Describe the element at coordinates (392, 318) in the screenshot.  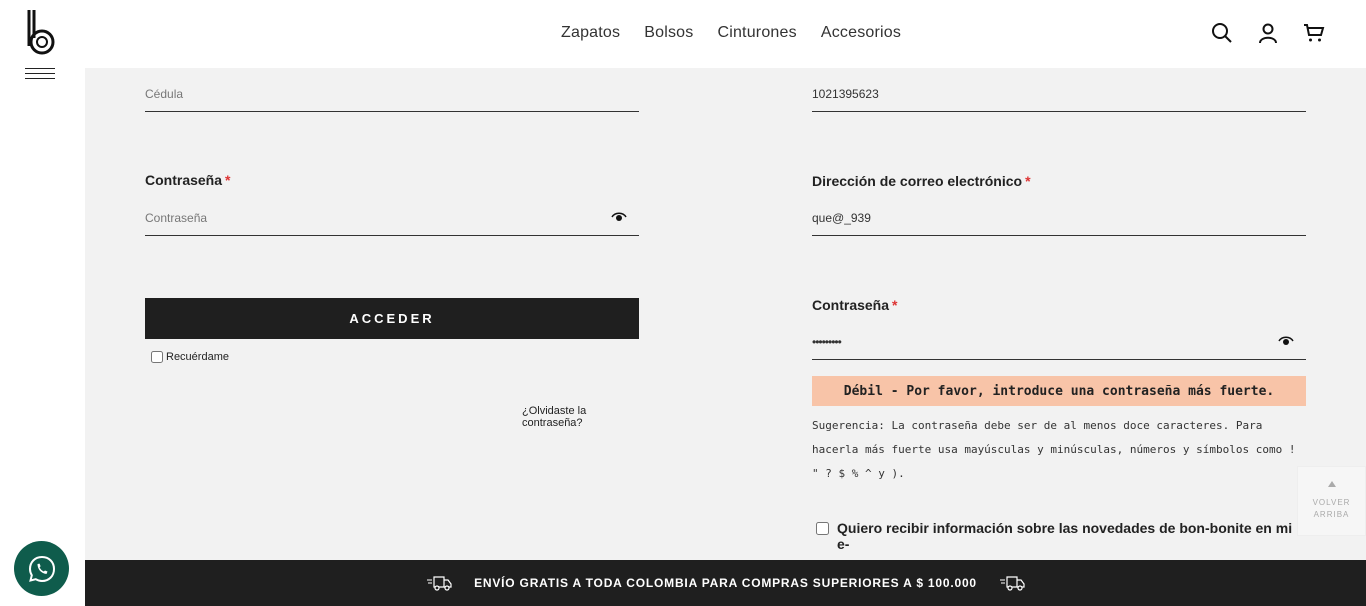
I see `login-button: ACCEDER` at that location.